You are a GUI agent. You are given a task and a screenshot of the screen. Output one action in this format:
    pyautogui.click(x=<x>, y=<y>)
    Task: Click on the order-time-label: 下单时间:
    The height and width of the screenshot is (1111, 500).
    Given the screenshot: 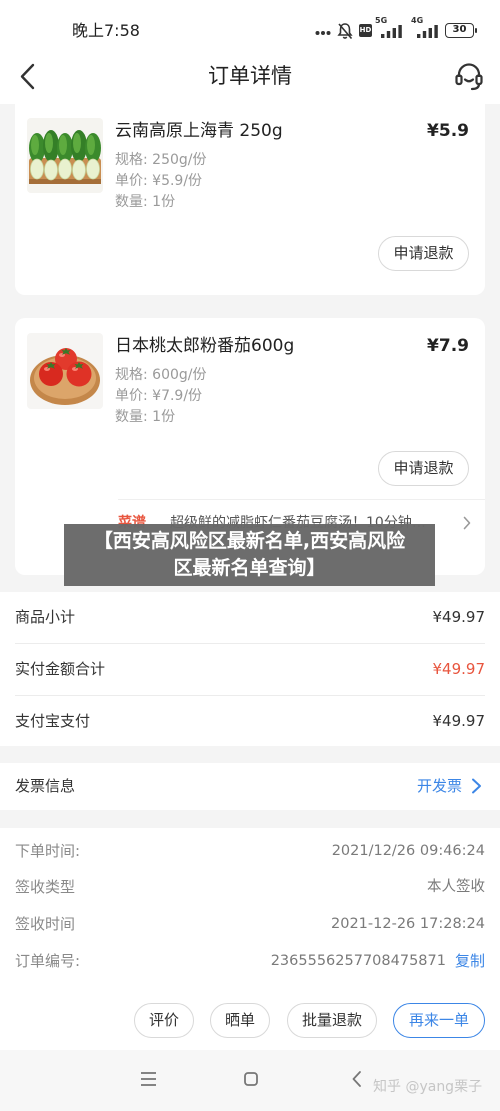 What is the action you would take?
    pyautogui.click(x=48, y=851)
    